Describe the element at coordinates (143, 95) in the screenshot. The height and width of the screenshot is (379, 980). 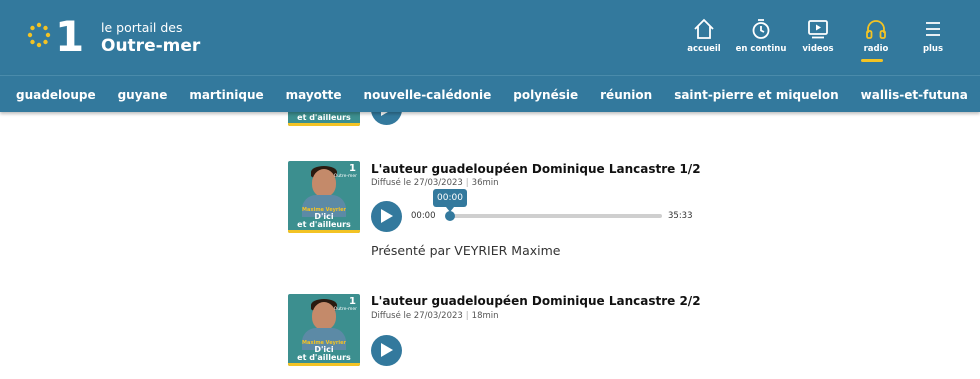
I see `territory-link: guyane` at that location.